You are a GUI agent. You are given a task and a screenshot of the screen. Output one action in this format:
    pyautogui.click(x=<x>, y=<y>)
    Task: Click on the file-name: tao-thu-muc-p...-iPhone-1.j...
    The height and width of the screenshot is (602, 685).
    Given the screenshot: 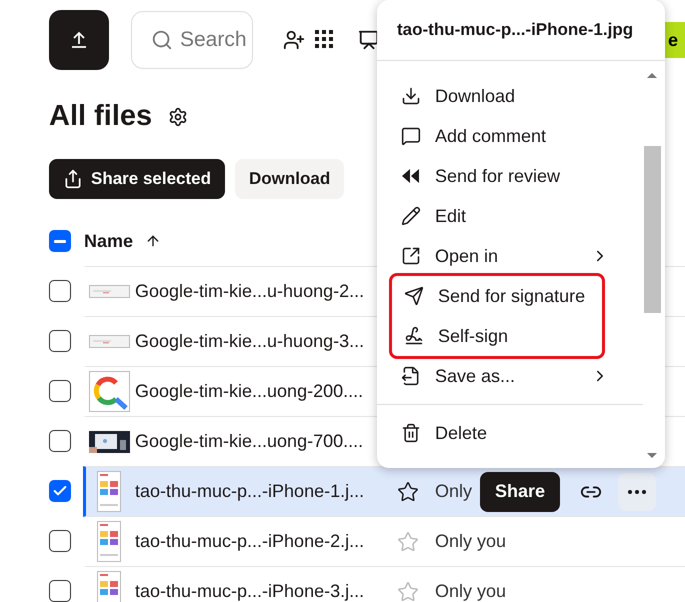 What is the action you would take?
    pyautogui.click(x=250, y=491)
    